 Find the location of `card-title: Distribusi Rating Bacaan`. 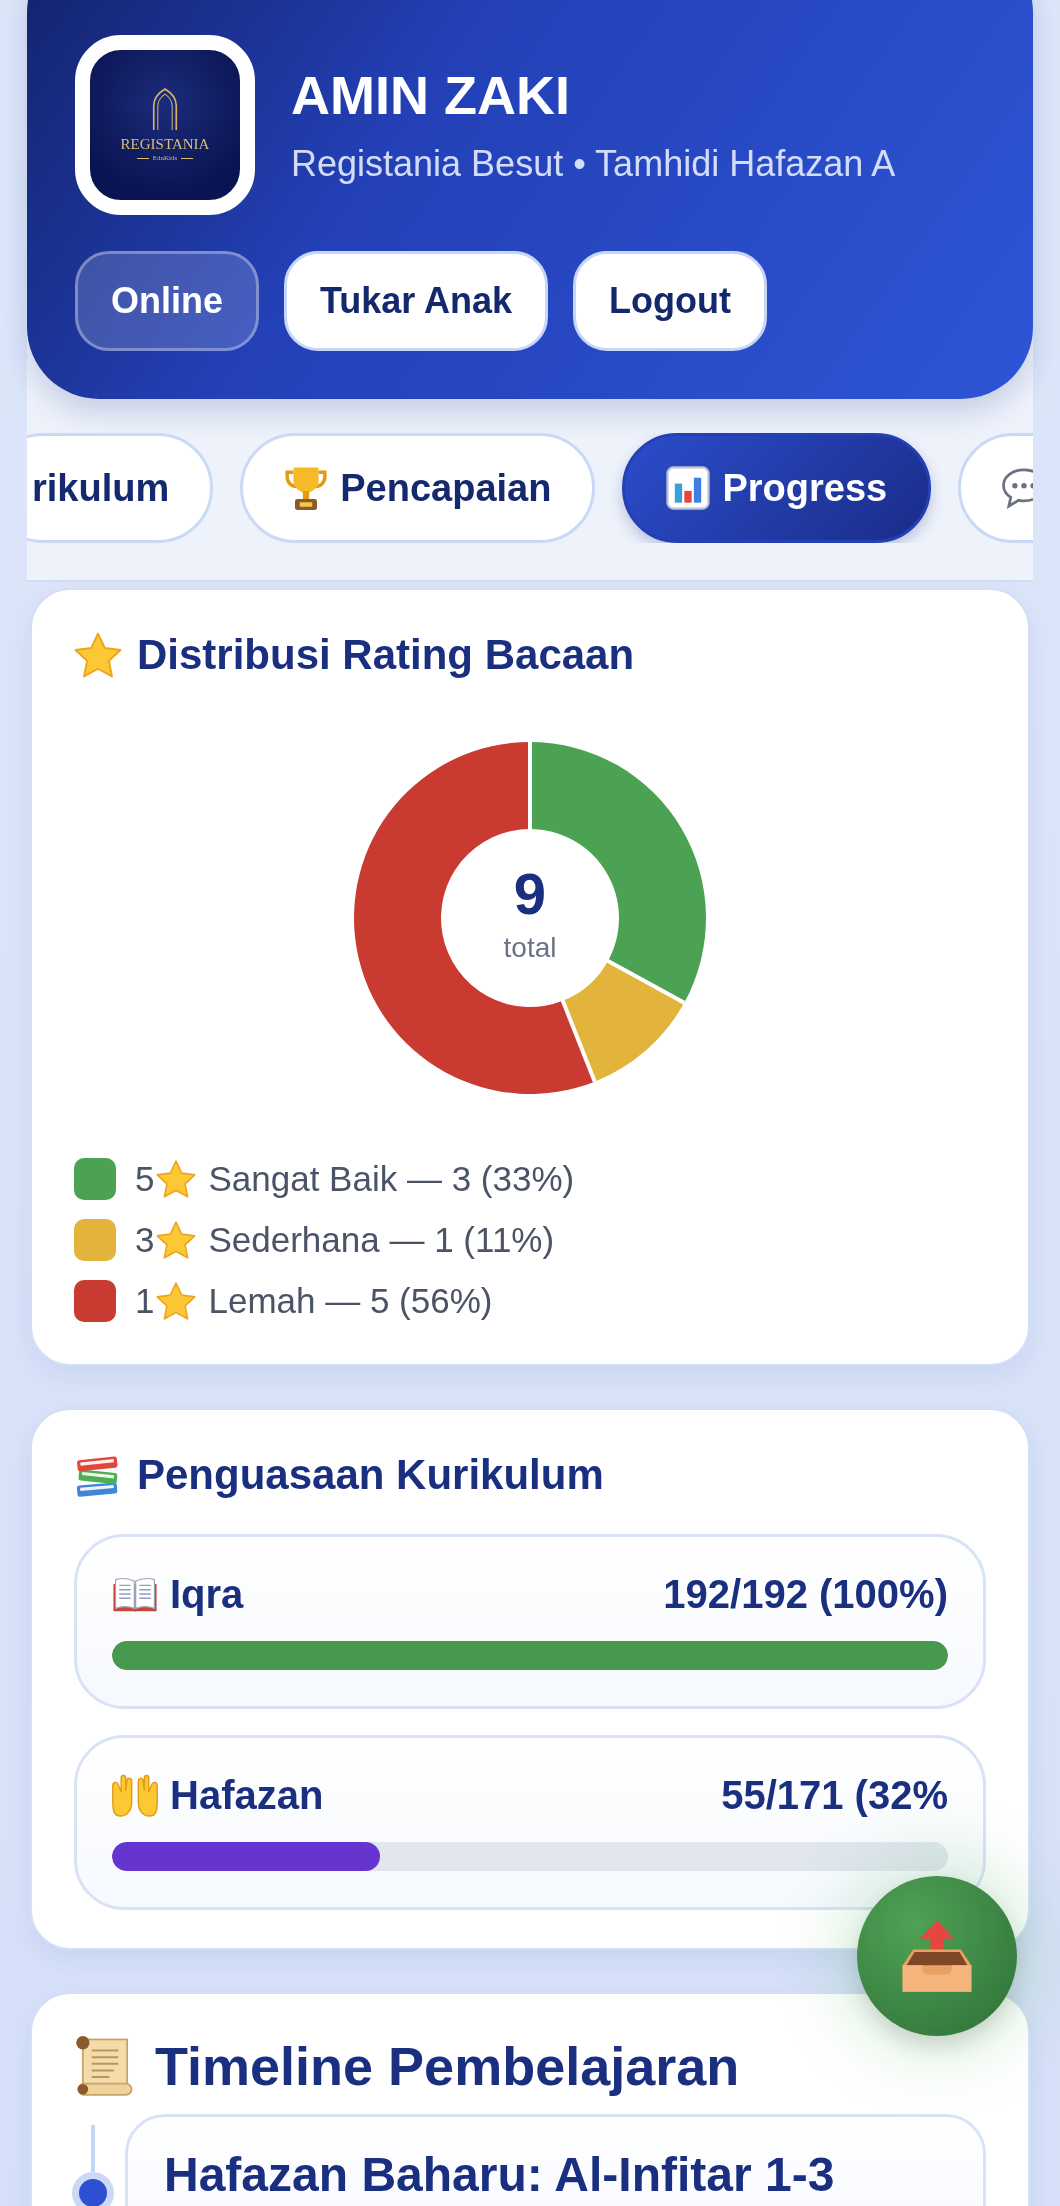

card-title: Distribusi Rating Bacaan is located at coordinates (386, 655).